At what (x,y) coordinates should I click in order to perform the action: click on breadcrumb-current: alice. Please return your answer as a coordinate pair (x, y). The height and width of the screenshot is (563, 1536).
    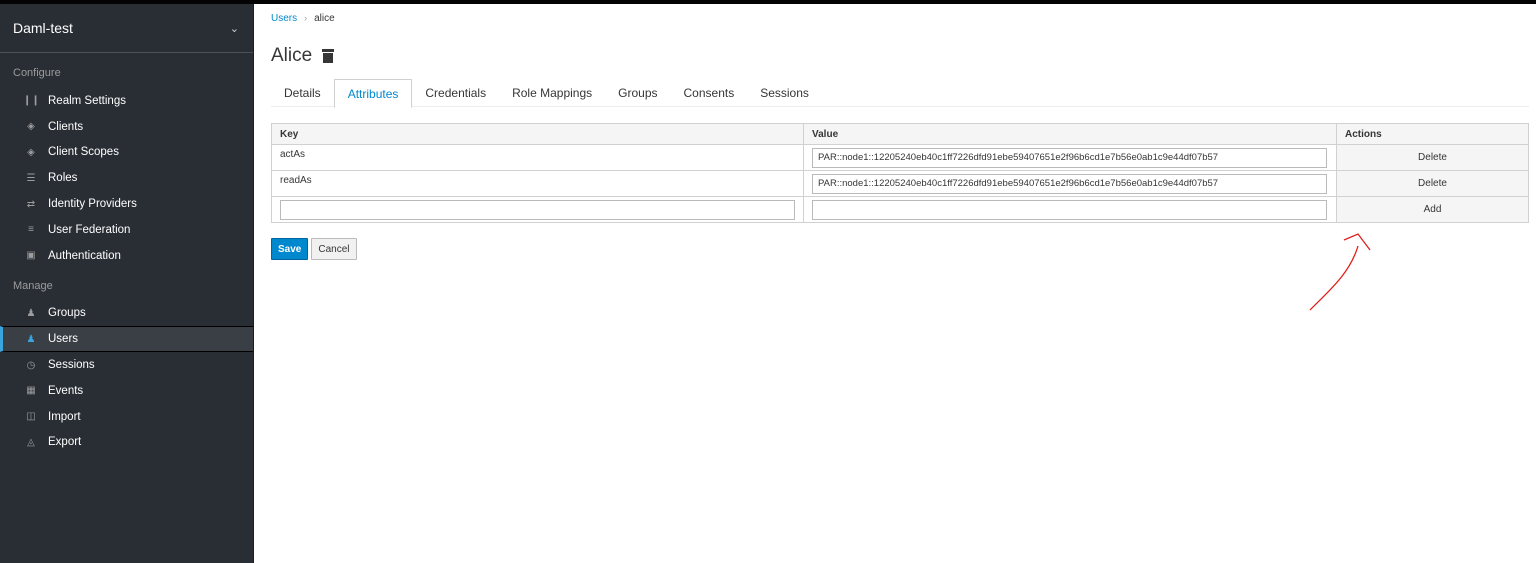
    Looking at the image, I should click on (324, 18).